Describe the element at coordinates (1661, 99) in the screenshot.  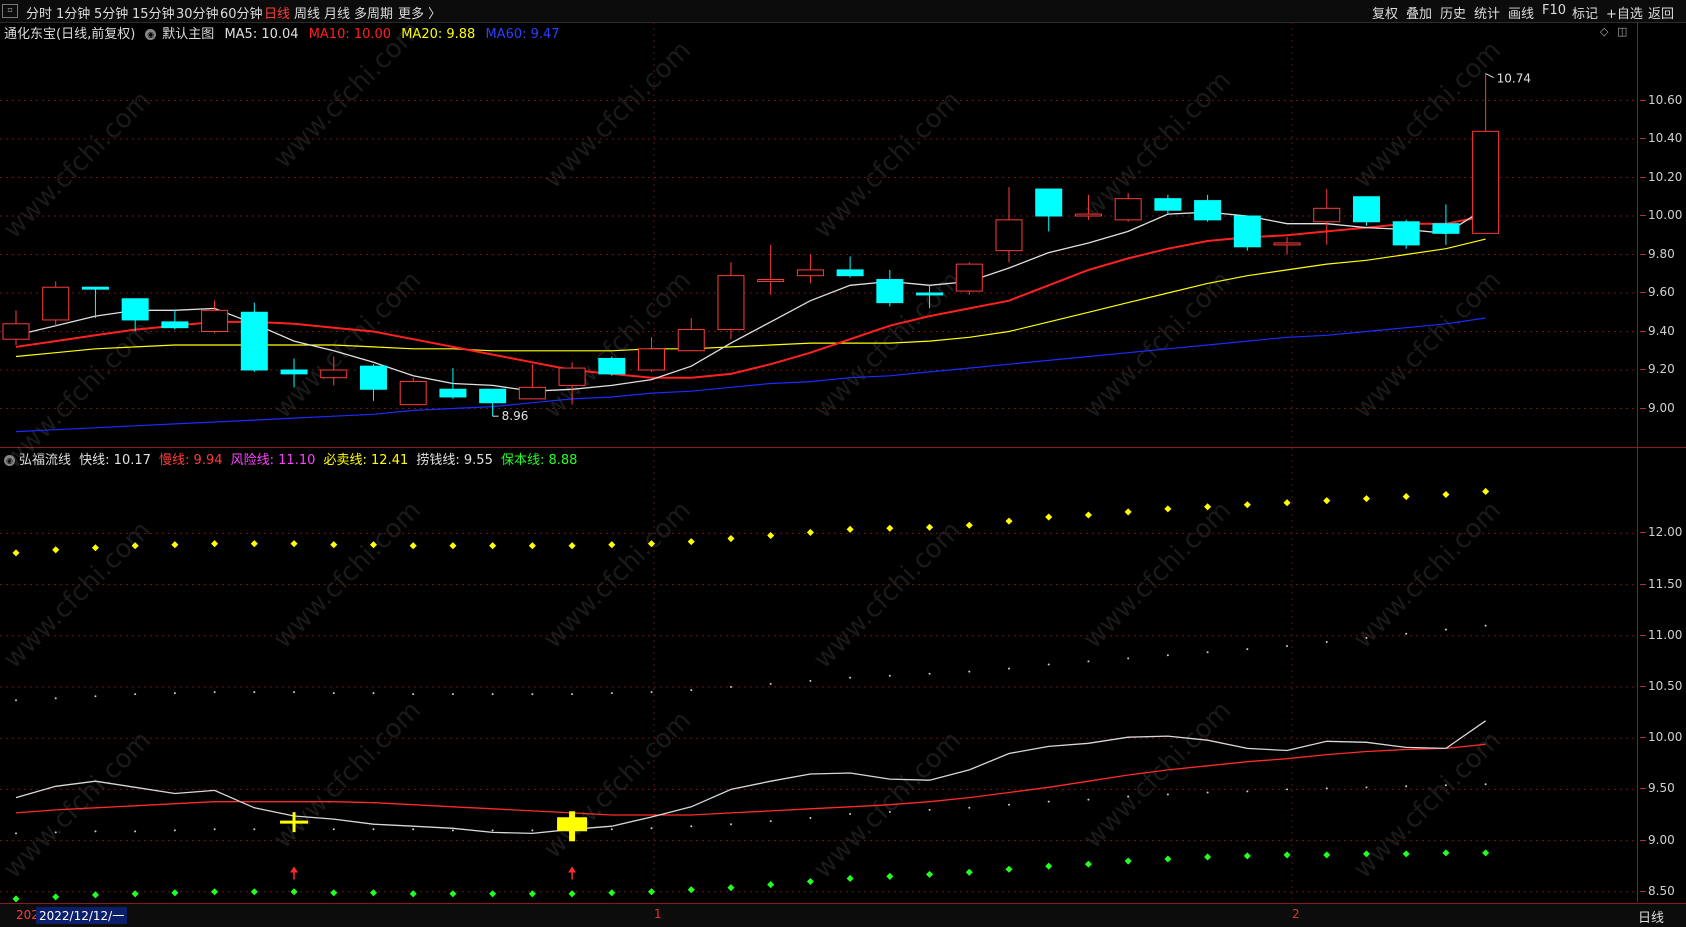
I see `main-axis-tick: 10.60` at that location.